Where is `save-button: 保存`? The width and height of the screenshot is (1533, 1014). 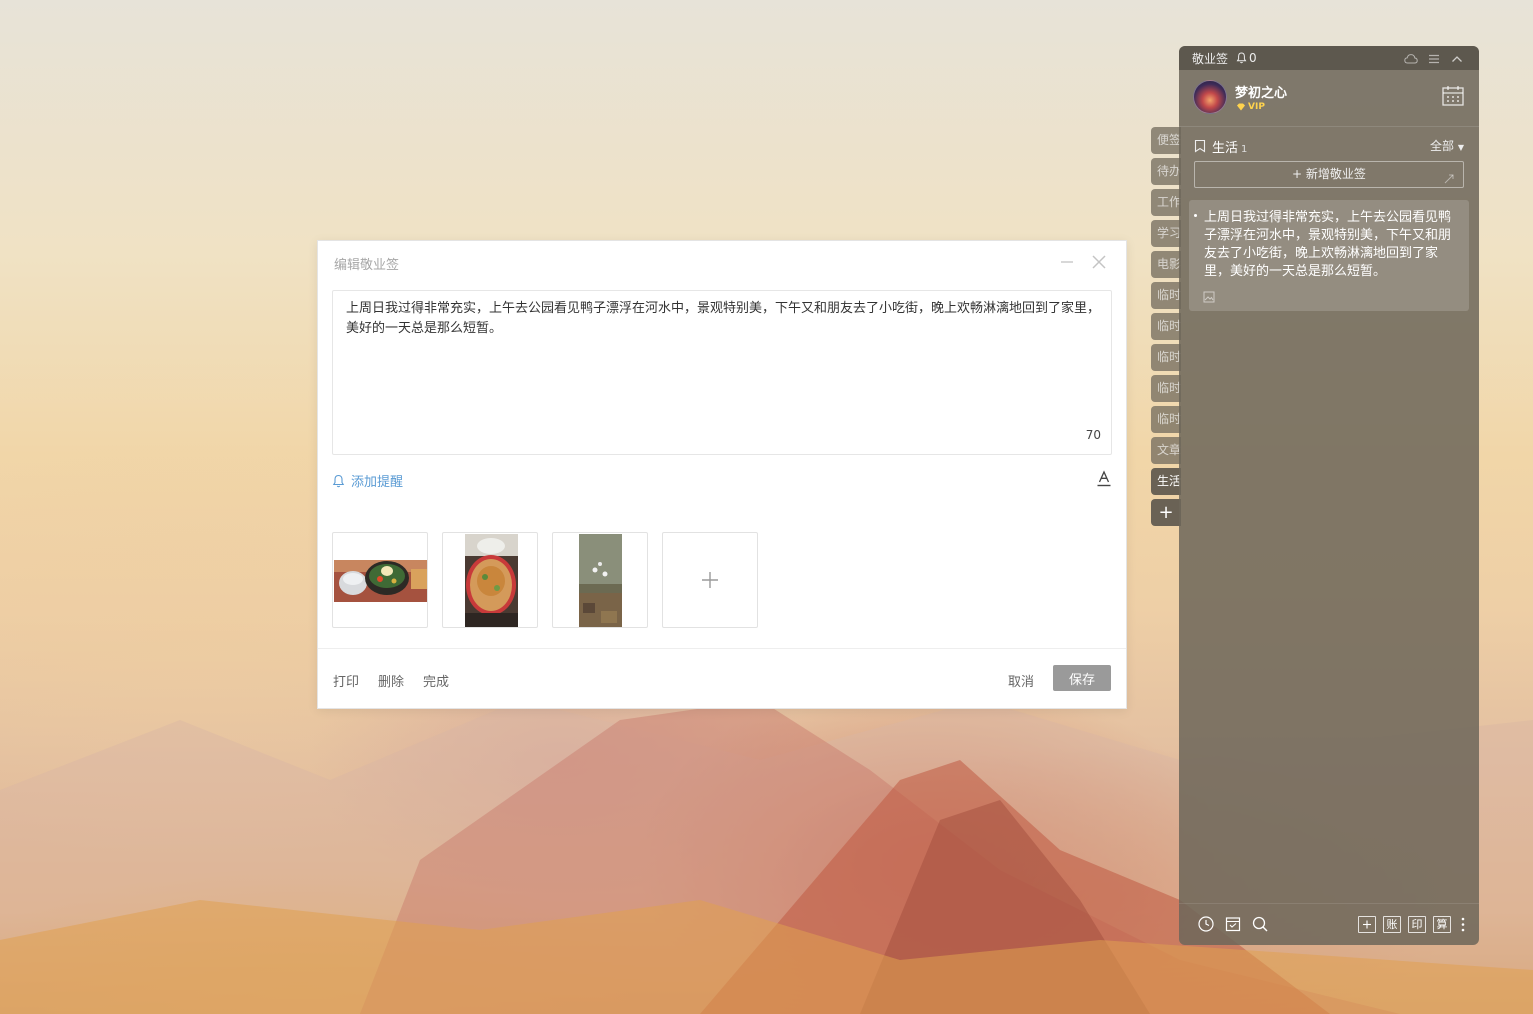
save-button: 保存 is located at coordinates (1082, 678).